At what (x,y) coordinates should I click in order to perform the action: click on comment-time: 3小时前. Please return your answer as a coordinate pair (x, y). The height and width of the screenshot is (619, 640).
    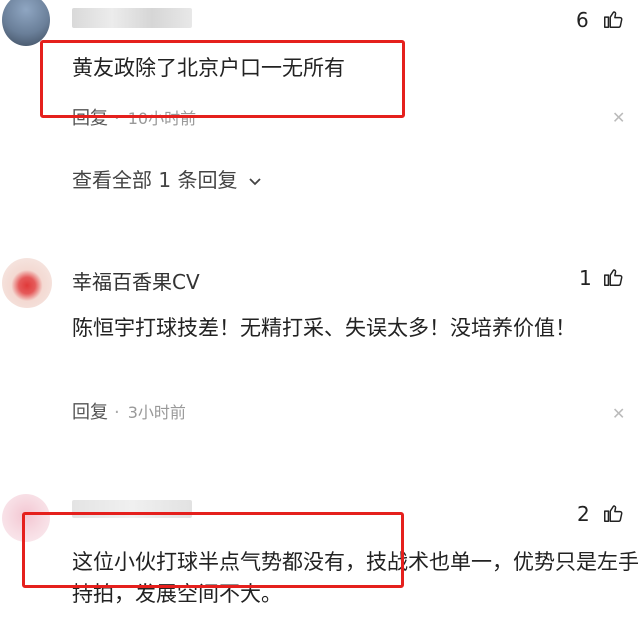
    Looking at the image, I should click on (156, 412).